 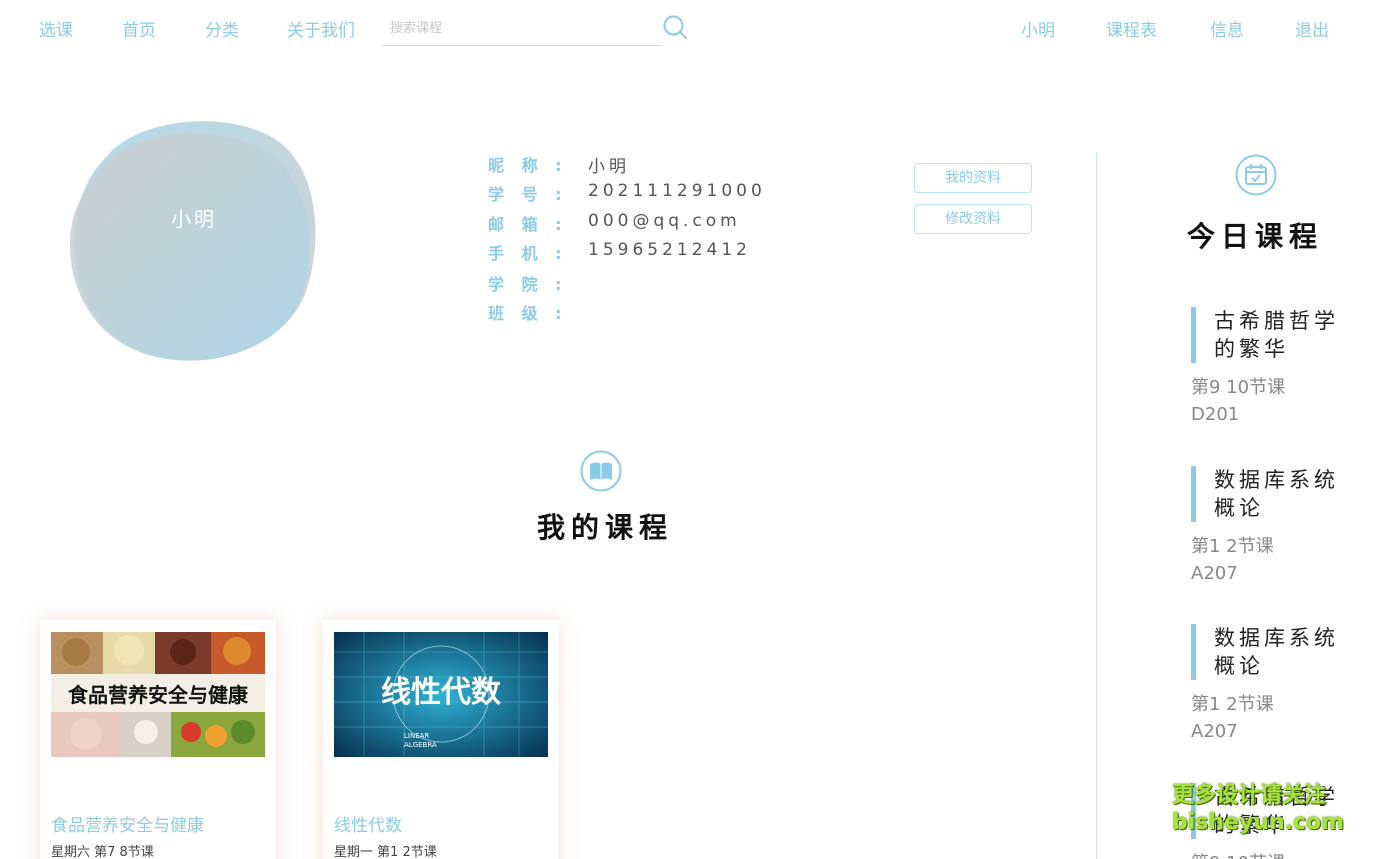 What do you see at coordinates (1312, 28) in the screenshot?
I see `nav-logout: 退出` at bounding box center [1312, 28].